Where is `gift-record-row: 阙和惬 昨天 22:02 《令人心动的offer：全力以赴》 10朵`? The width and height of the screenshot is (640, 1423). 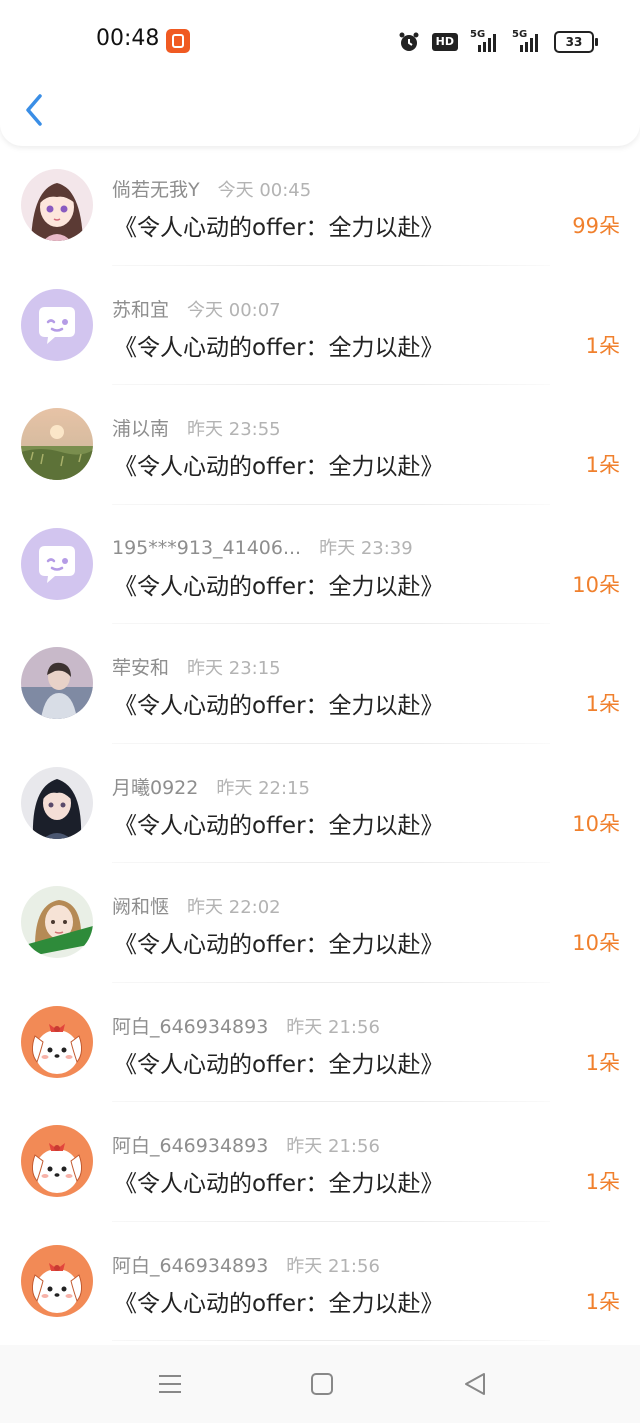
gift-record-row: 阙和惬 昨天 22:02 《令人心动的offer：全力以赴》 10朵 is located at coordinates (320, 923).